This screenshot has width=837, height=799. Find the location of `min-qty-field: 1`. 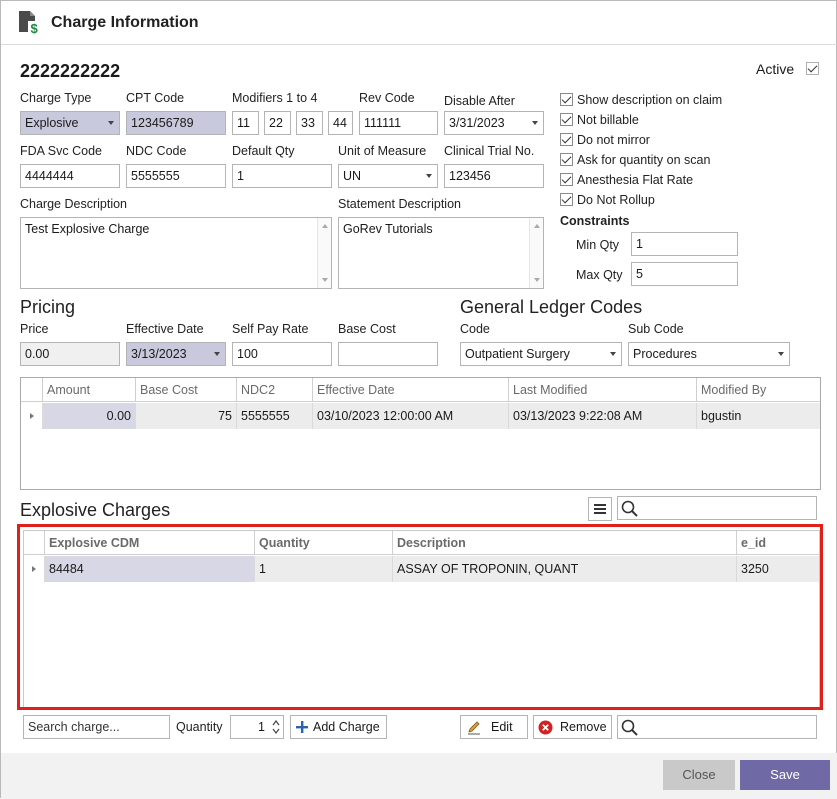

min-qty-field: 1 is located at coordinates (684, 244).